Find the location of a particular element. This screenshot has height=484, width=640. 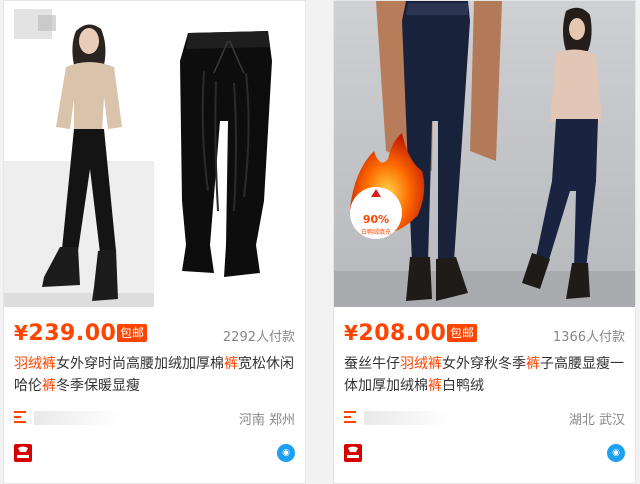

title-text: 冬季保暖显瘦 is located at coordinates (98, 386).